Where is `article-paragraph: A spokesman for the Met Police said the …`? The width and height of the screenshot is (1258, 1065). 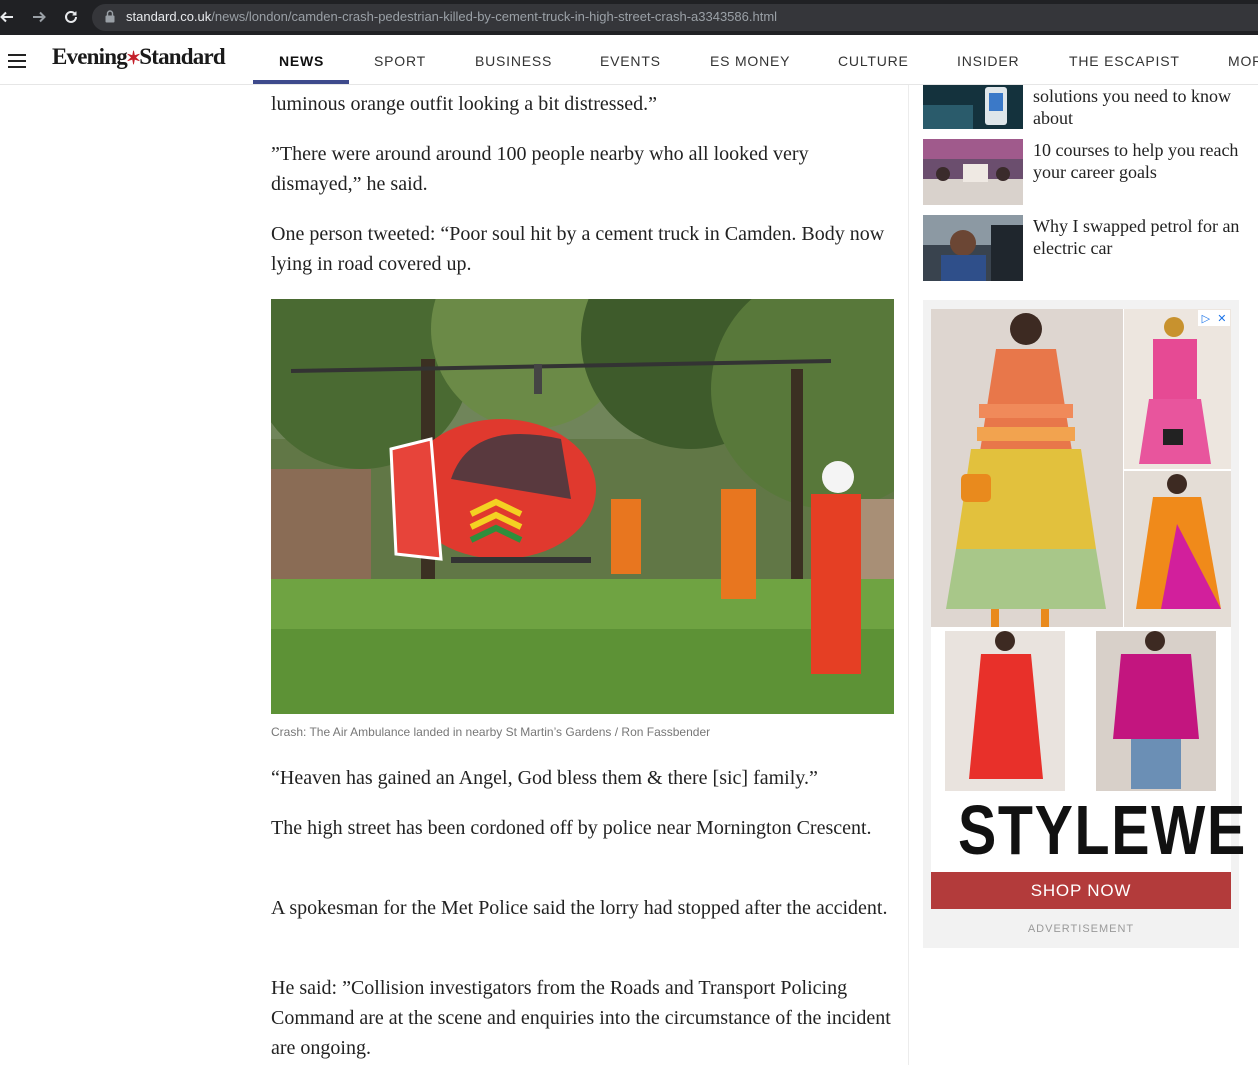 article-paragraph: A spokesman for the Met Police said the … is located at coordinates (579, 908).